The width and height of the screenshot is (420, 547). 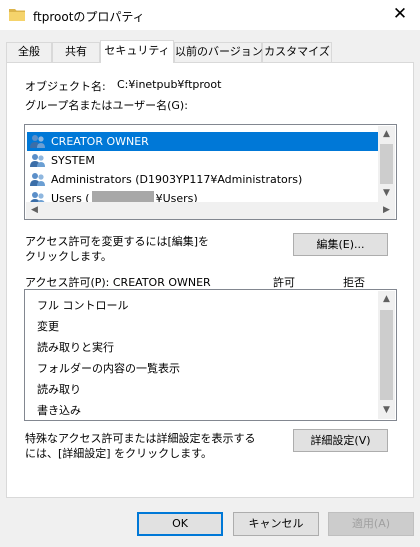 I want to click on tab-strip: 全般 共有 セキュリティ 以前のバージョン カスタマイズ, so click(x=210, y=51).